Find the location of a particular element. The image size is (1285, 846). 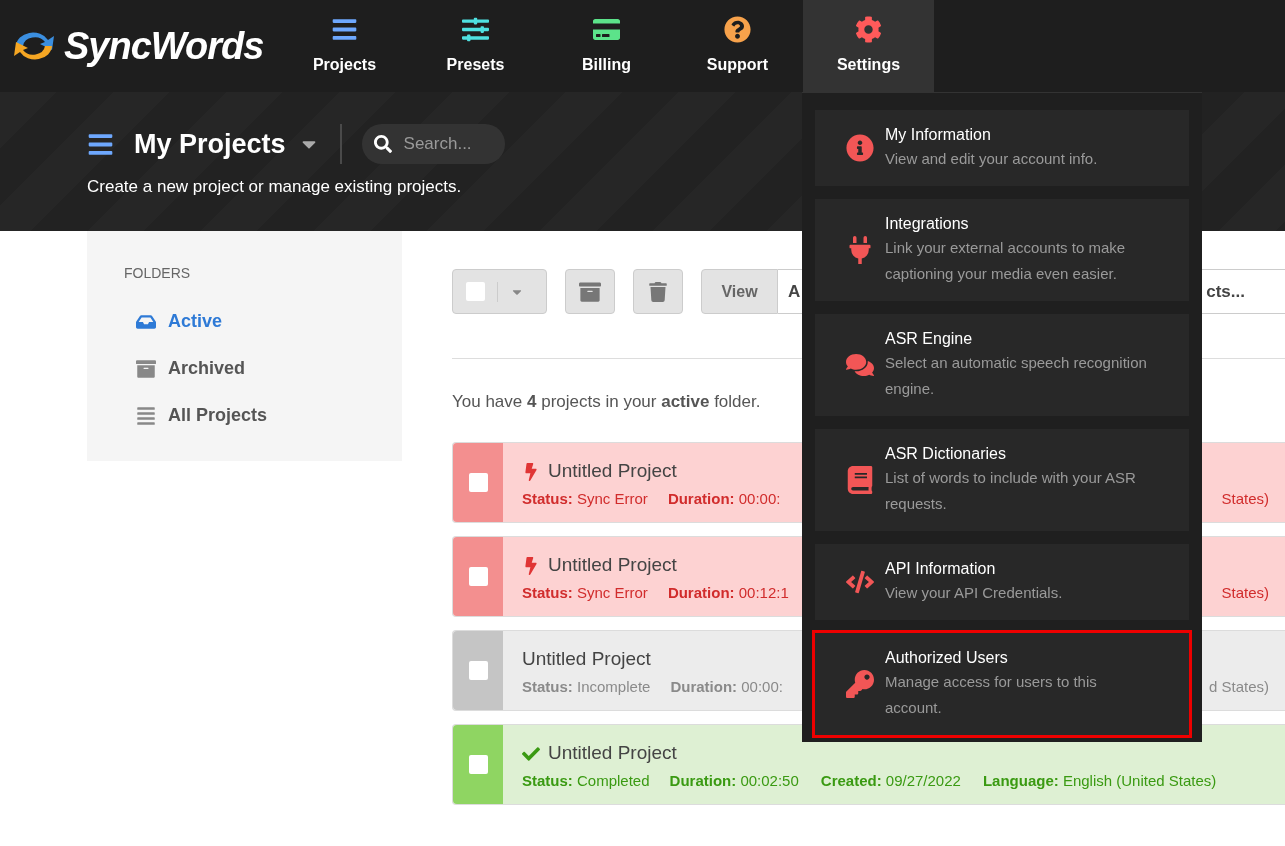

menu-item-title: API Information is located at coordinates (941, 569).